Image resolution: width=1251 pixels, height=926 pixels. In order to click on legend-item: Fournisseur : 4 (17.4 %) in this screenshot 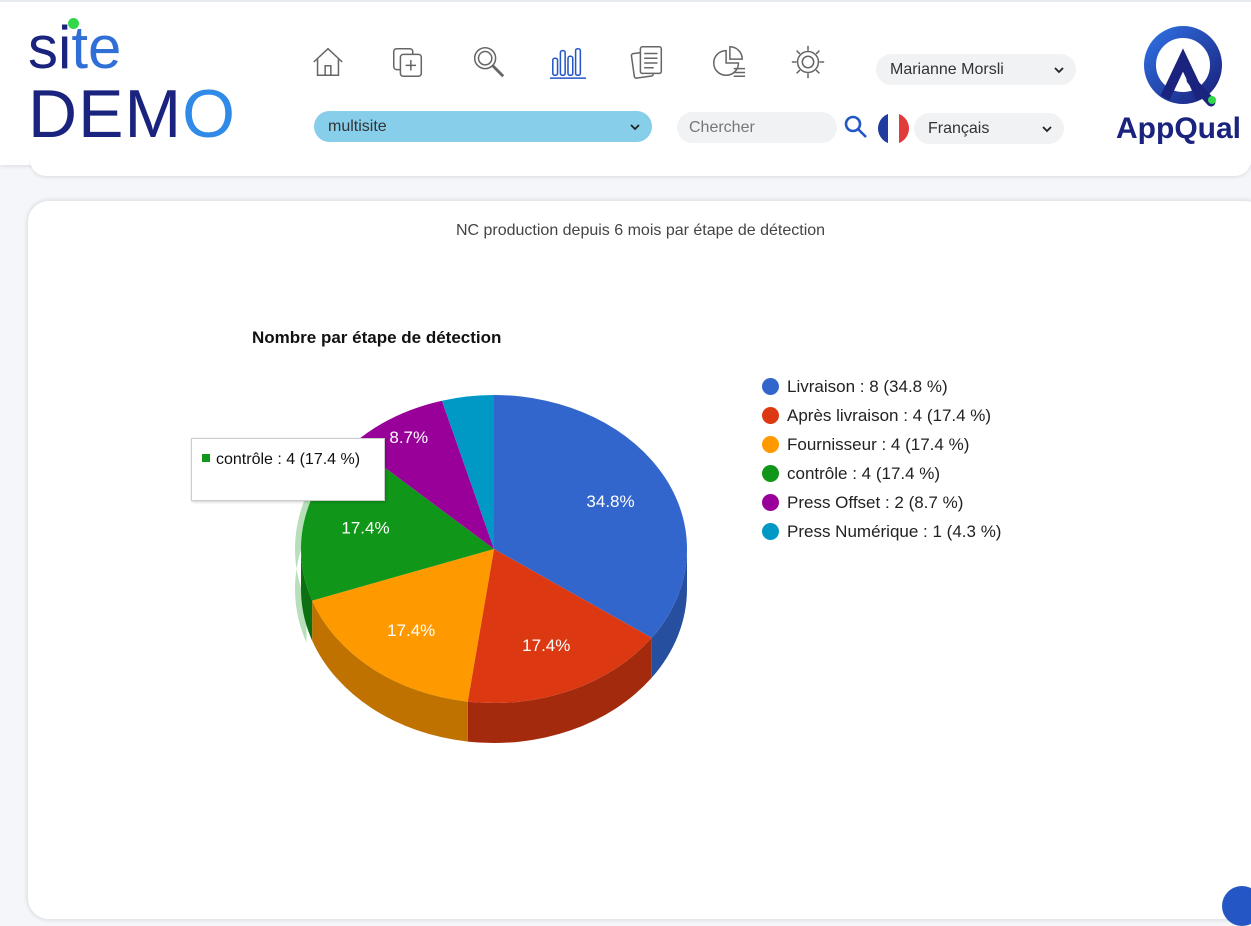, I will do `click(881, 444)`.